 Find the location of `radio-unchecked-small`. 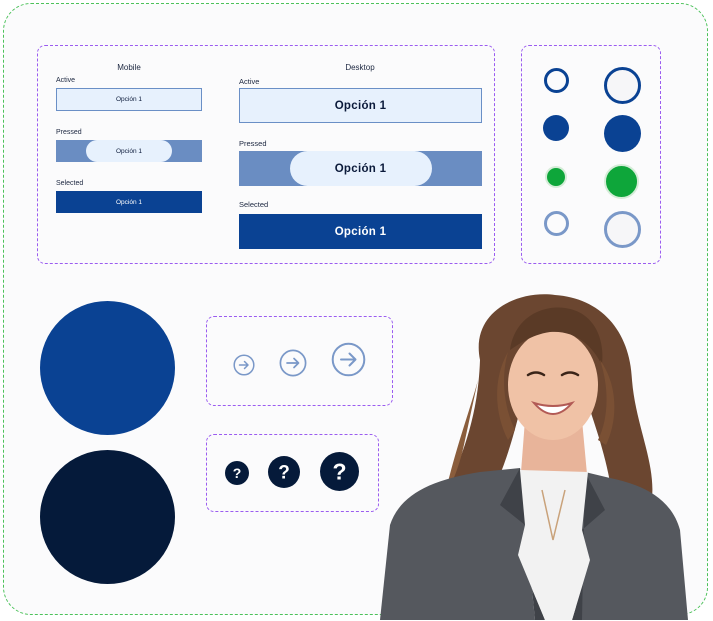

radio-unchecked-small is located at coordinates (556, 80).